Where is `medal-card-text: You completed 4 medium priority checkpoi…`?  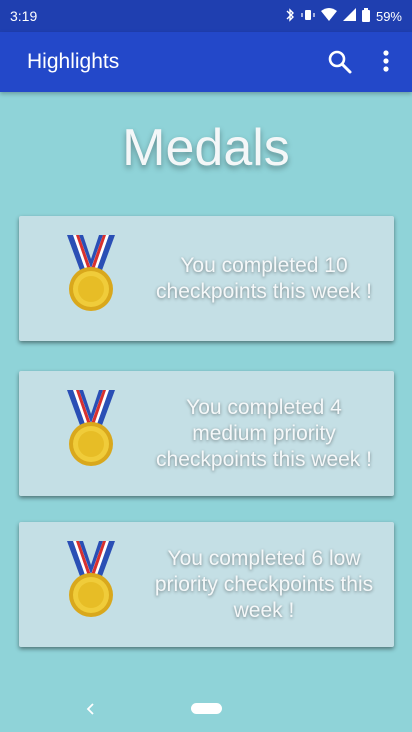
medal-card-text: You completed 4 medium priority checkpoi… is located at coordinates (264, 433).